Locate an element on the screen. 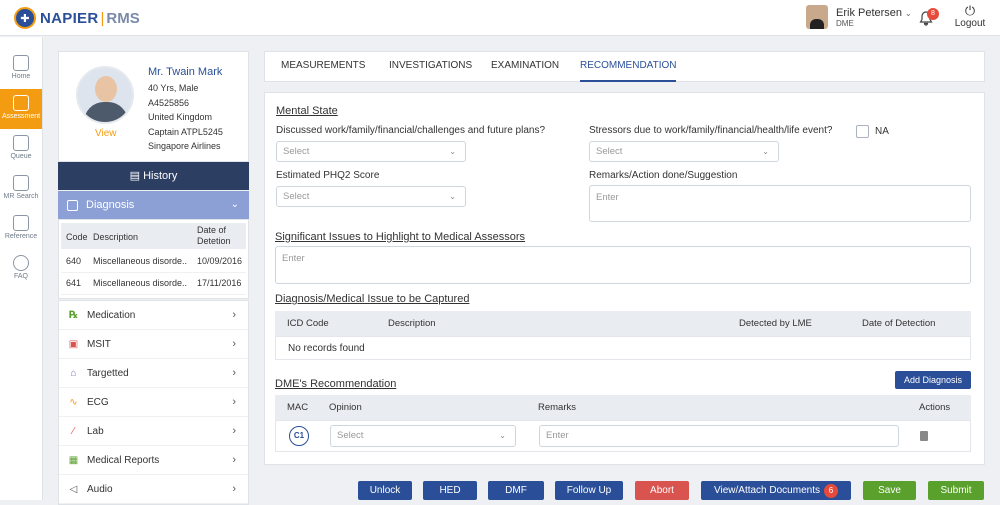 The image size is (1000, 505). history-icon: ▤ is located at coordinates (135, 176).